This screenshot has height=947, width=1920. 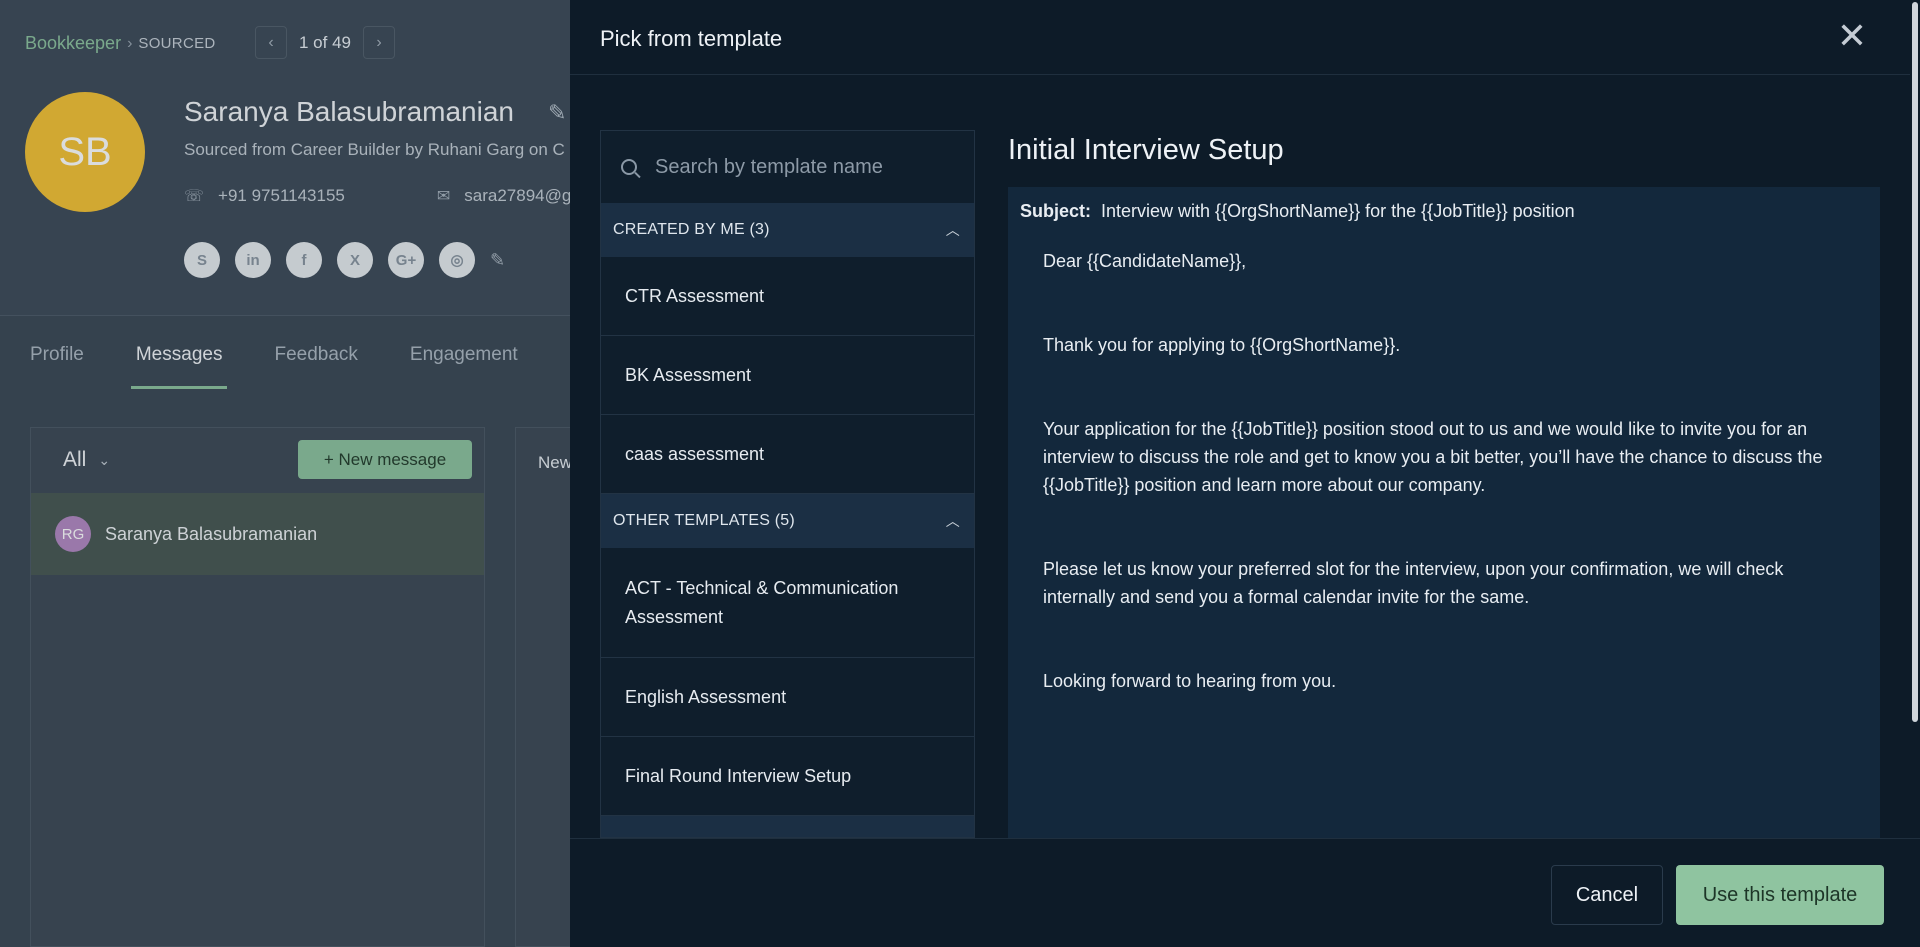 I want to click on drawer-footer: Cancel Use this template, so click(x=1245, y=892).